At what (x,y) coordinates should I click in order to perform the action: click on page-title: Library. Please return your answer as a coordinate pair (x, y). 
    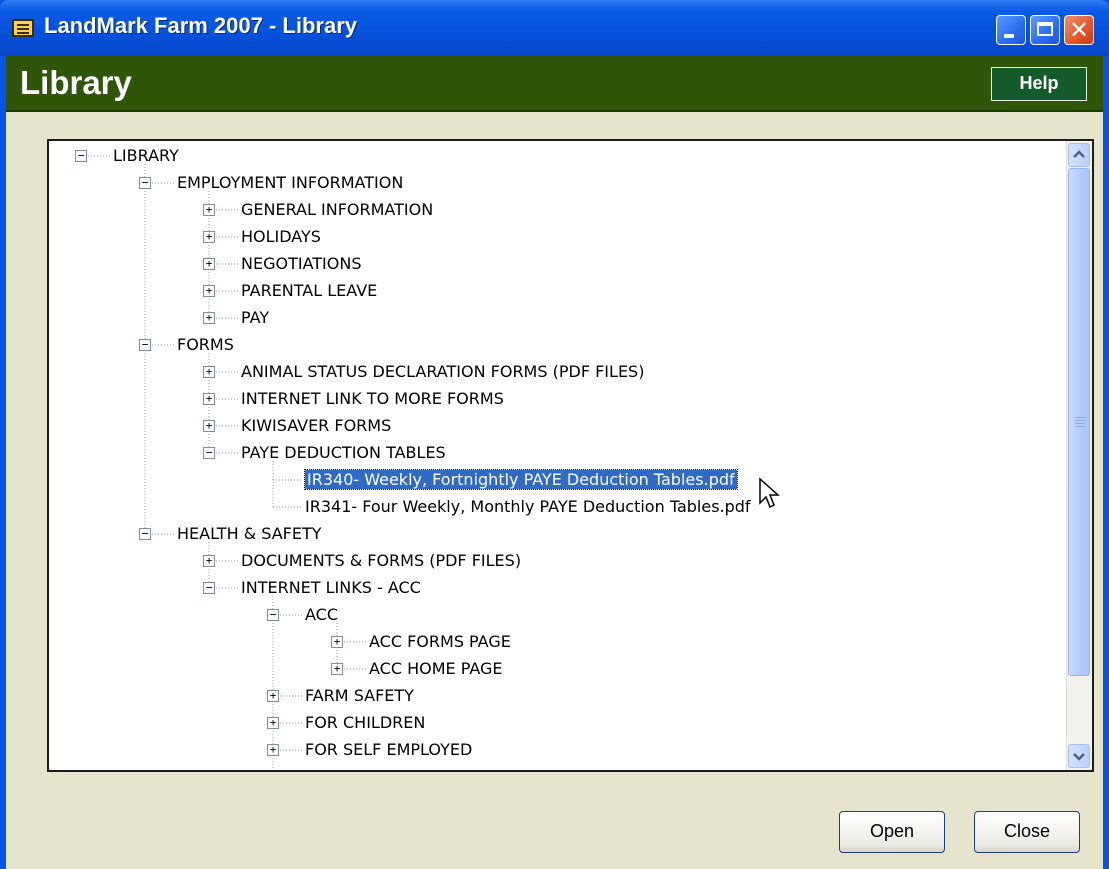
    Looking at the image, I should click on (76, 82).